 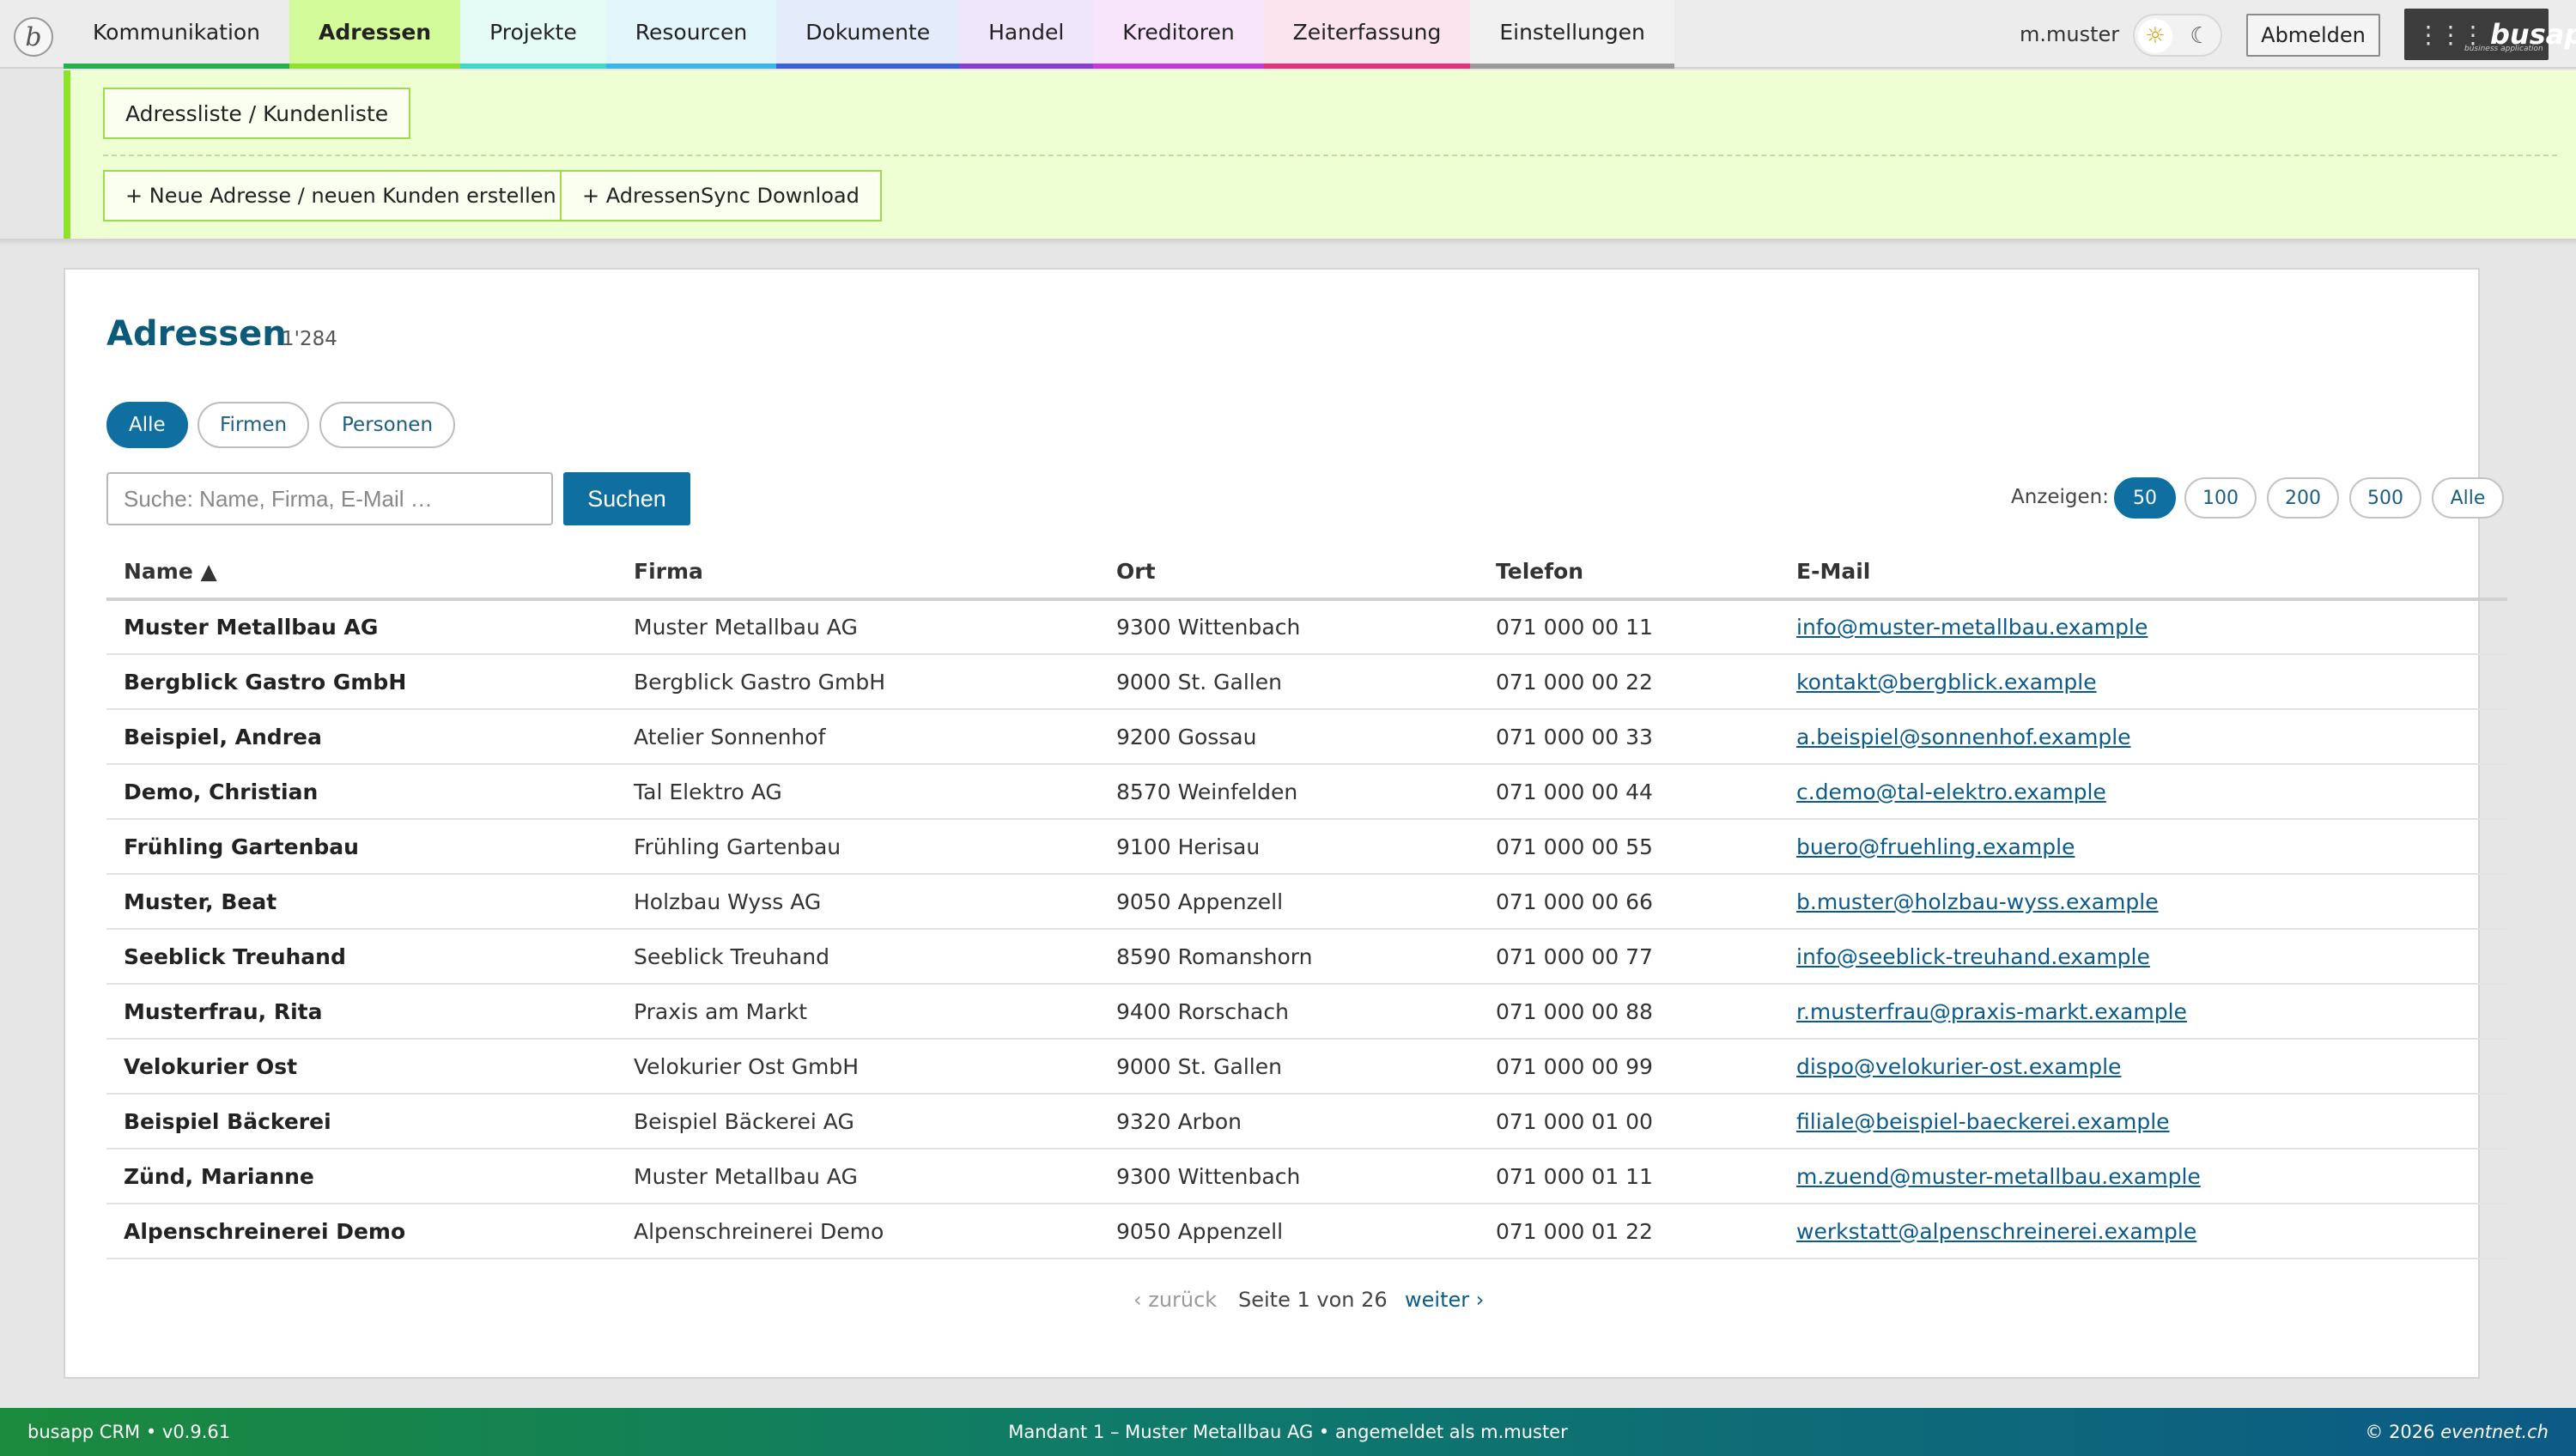 I want to click on cell-name: Bergblick Gastro GmbH, so click(x=361, y=682).